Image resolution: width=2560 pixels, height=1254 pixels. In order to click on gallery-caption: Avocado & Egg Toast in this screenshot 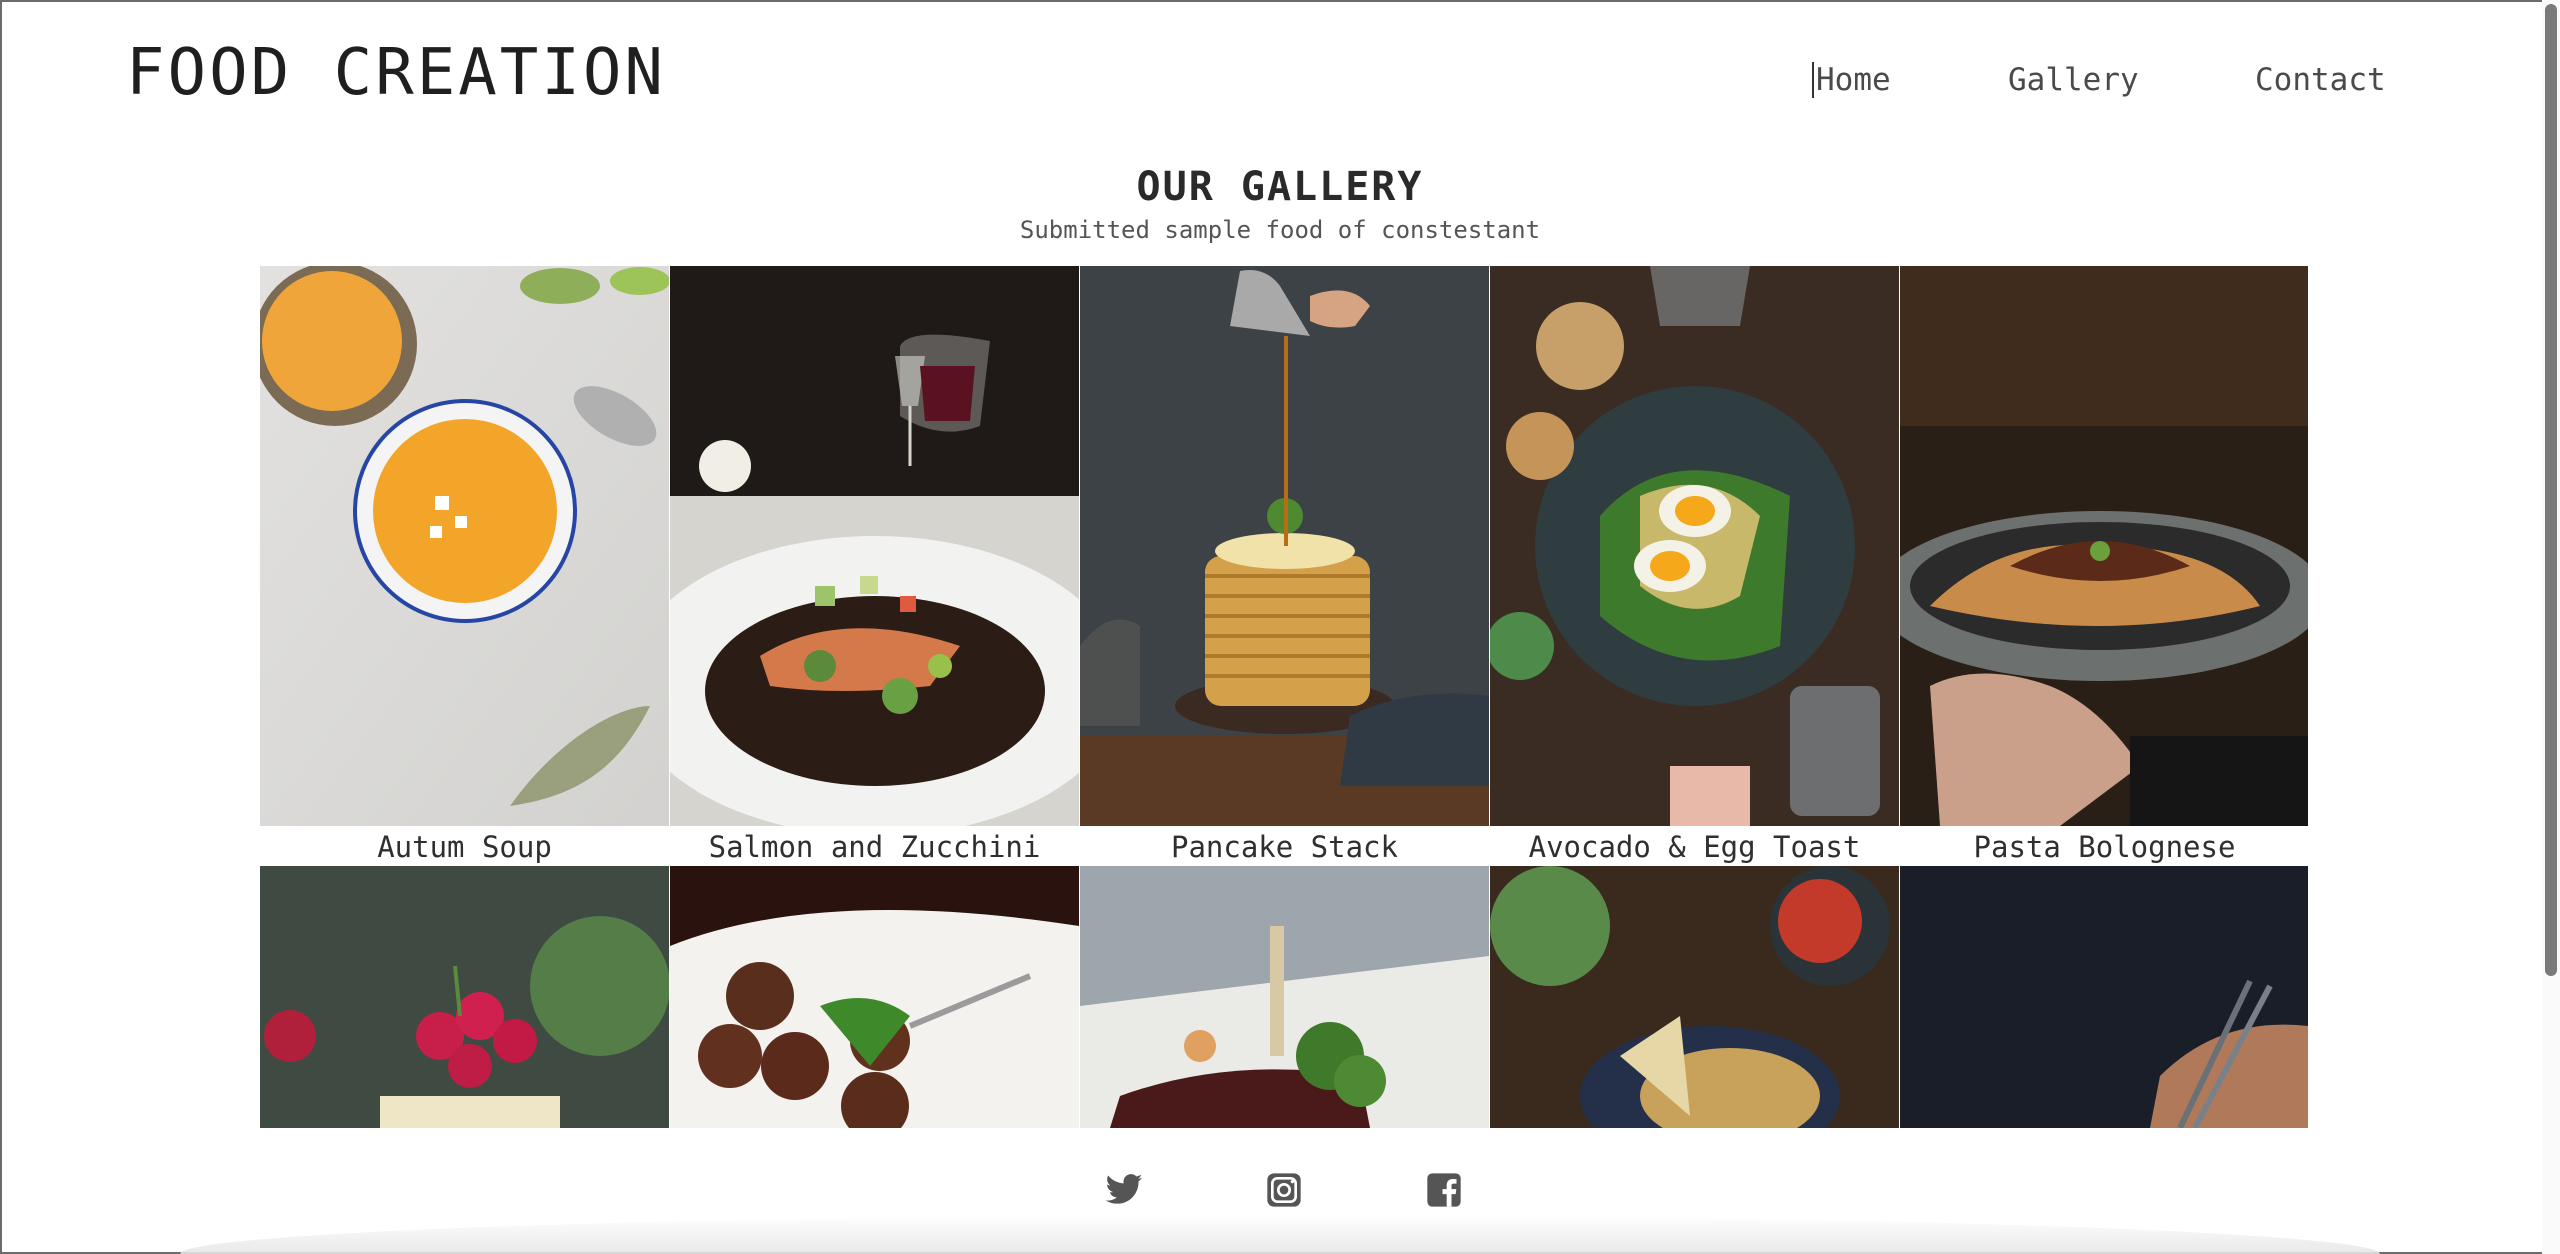, I will do `click(1694, 847)`.